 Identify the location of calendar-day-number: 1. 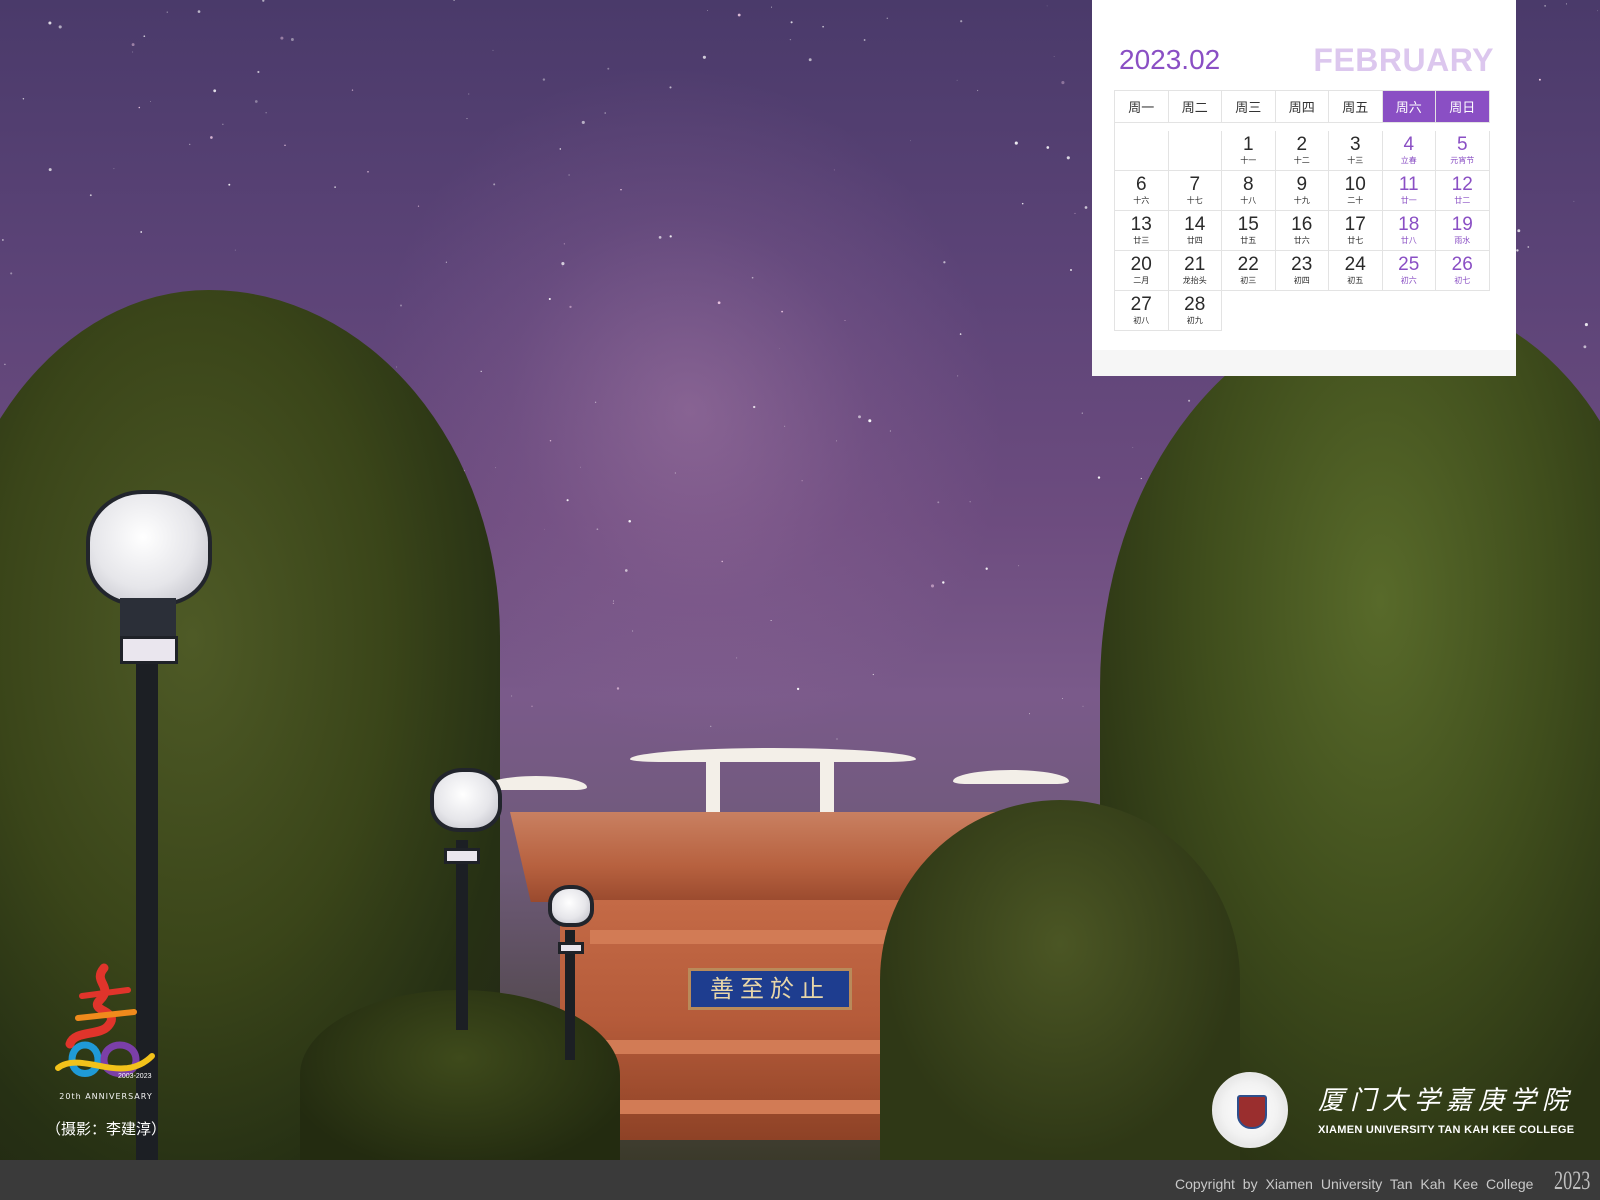
(1248, 144).